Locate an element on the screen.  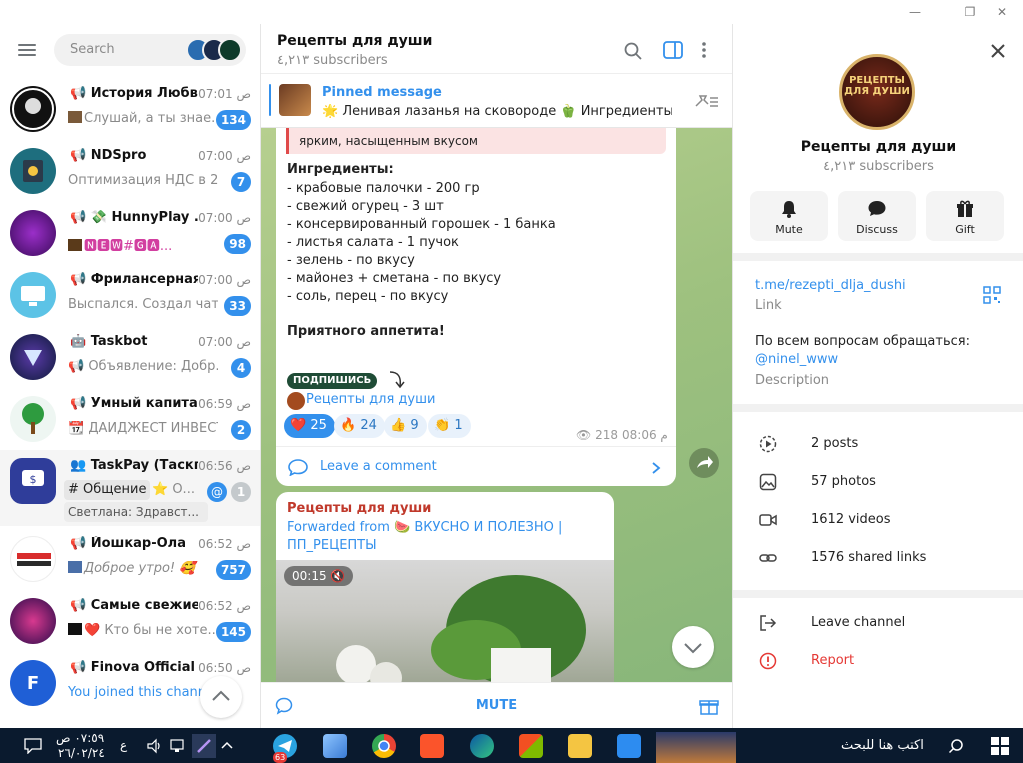
scroll-up-button is located at coordinates (221, 697).